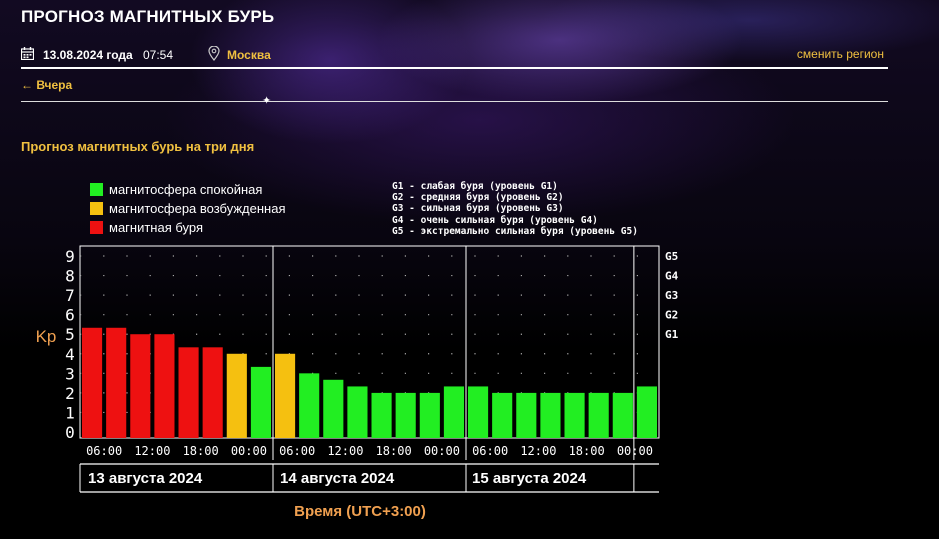  Describe the element at coordinates (70, 412) in the screenshot. I see `y-tick-label: 1` at that location.